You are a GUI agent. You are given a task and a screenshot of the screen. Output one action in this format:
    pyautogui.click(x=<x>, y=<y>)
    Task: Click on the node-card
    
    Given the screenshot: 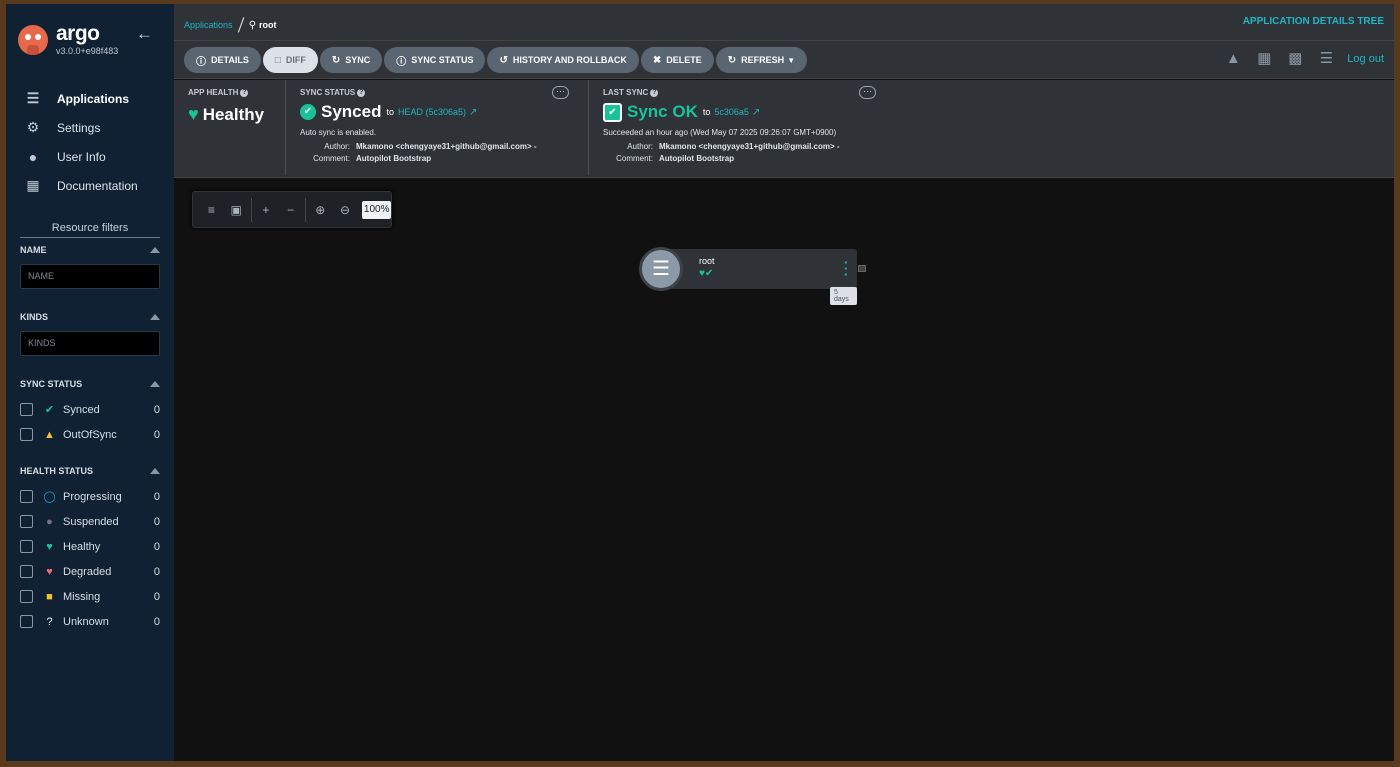 What is the action you would take?
    pyautogui.click(x=758, y=269)
    